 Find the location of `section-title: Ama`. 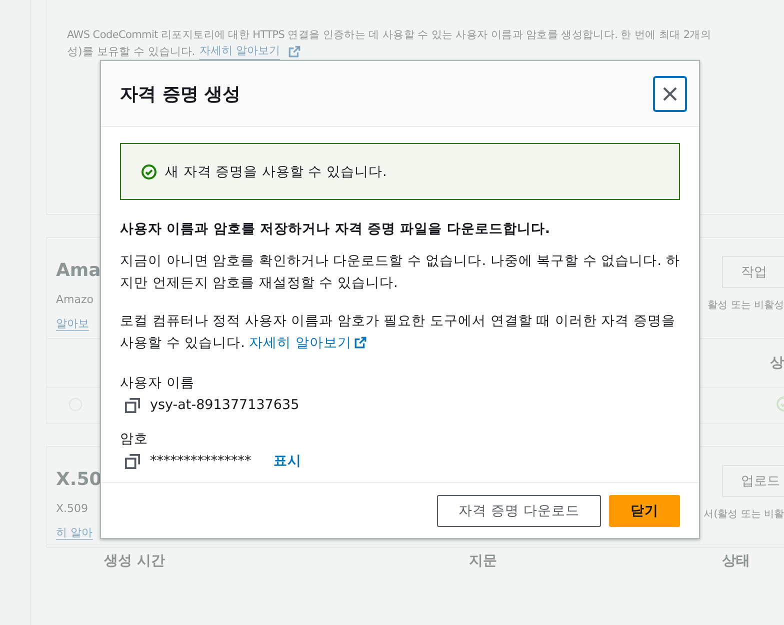

section-title: Ama is located at coordinates (78, 271).